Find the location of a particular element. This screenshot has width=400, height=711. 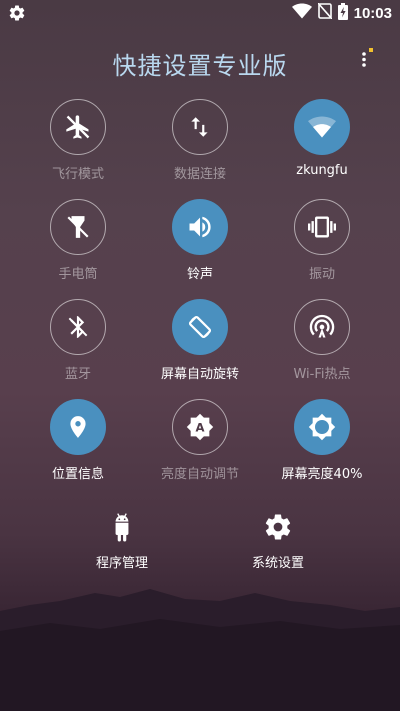

tile-brightness: 屏幕亮度40% is located at coordinates (322, 449).